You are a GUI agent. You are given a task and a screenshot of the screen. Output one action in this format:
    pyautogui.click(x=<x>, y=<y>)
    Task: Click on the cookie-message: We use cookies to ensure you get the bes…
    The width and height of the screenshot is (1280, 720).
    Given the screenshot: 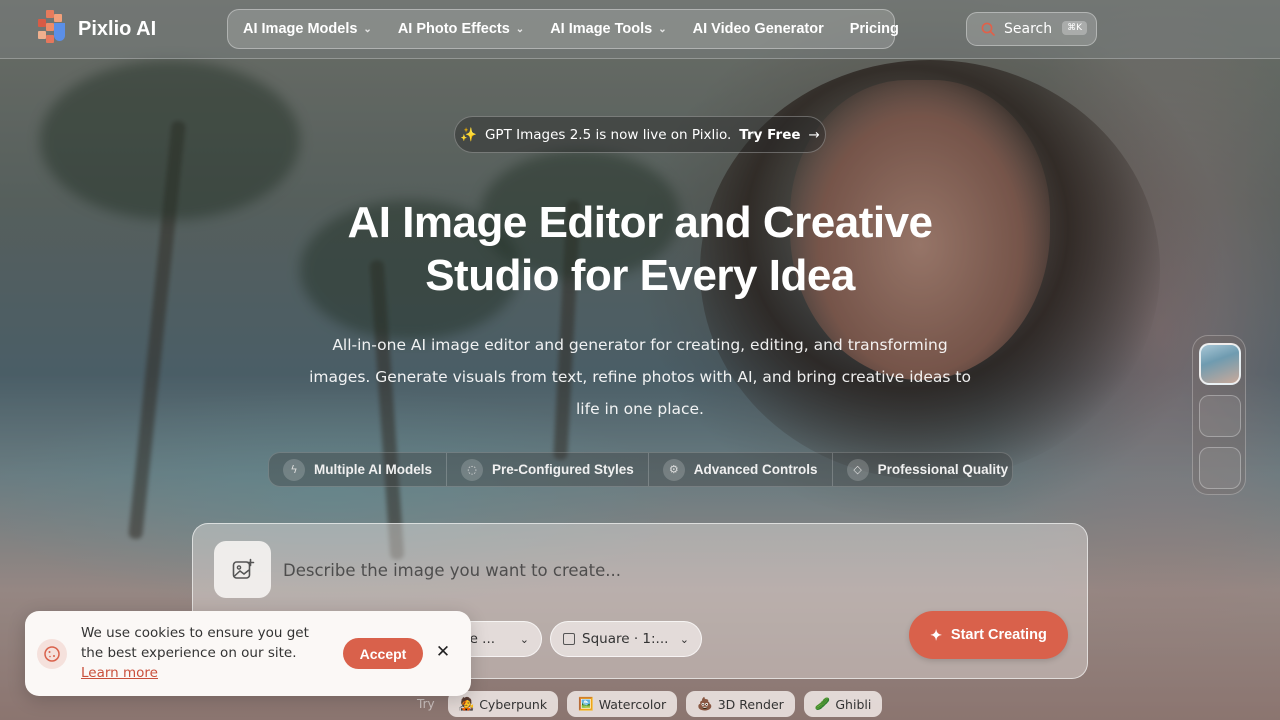 What is the action you would take?
    pyautogui.click(x=206, y=653)
    